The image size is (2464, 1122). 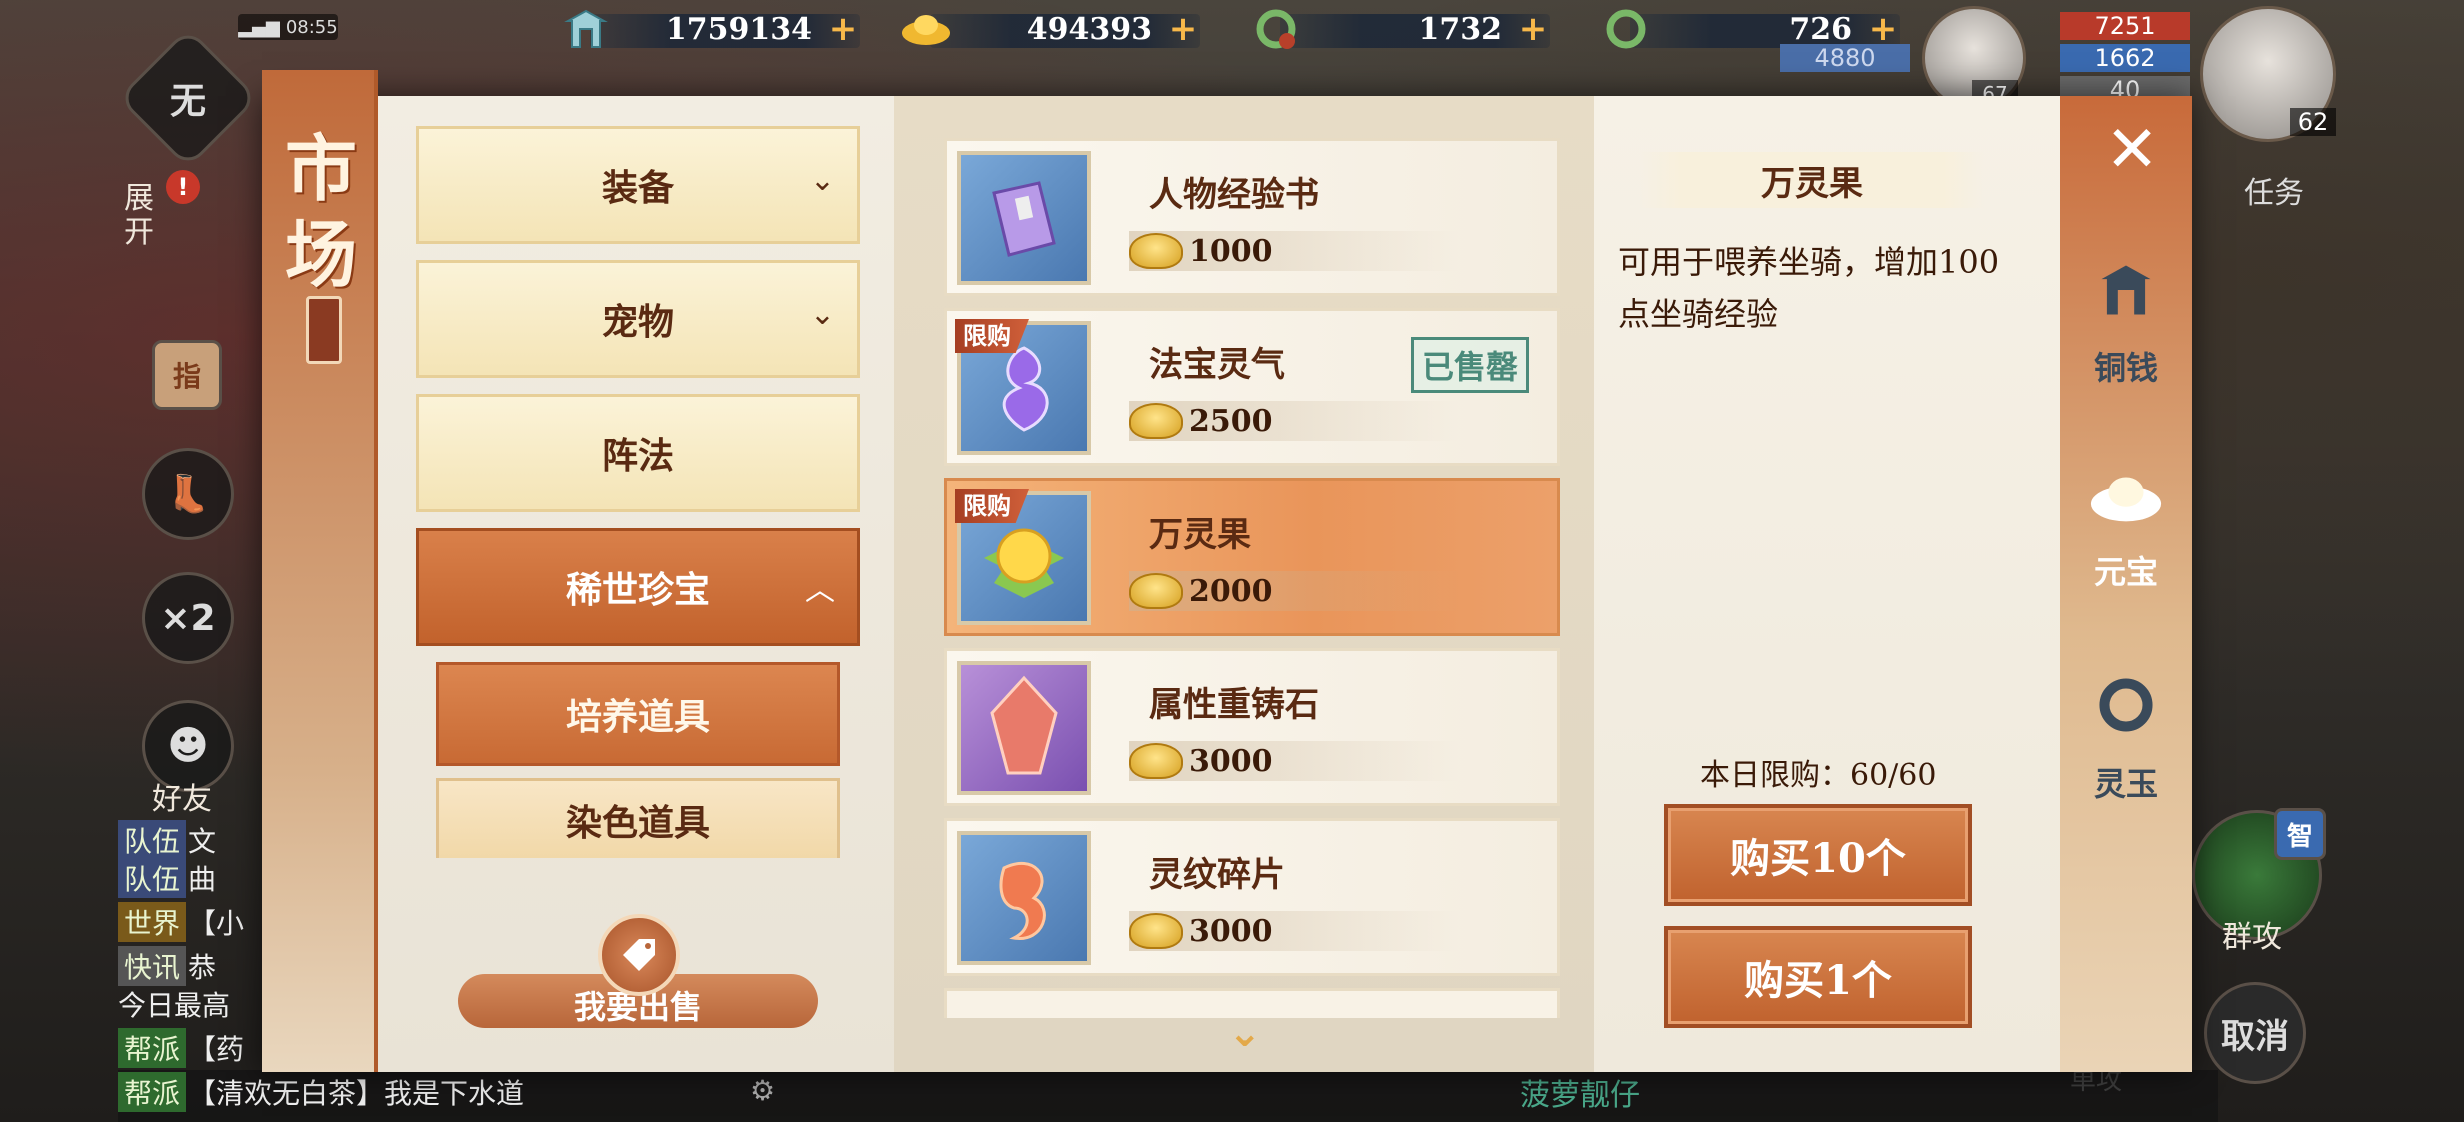 I want to click on list-item: 限购 法宝灵气 已售罄 2500, so click(x=1252, y=387).